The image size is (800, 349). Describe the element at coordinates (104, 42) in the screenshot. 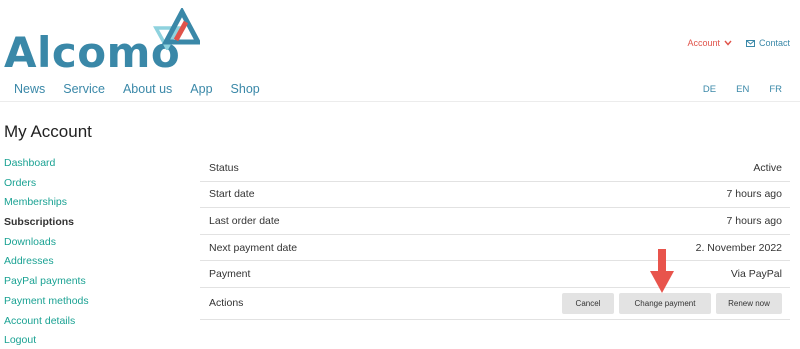

I see `brand-logo: Alcomo` at that location.